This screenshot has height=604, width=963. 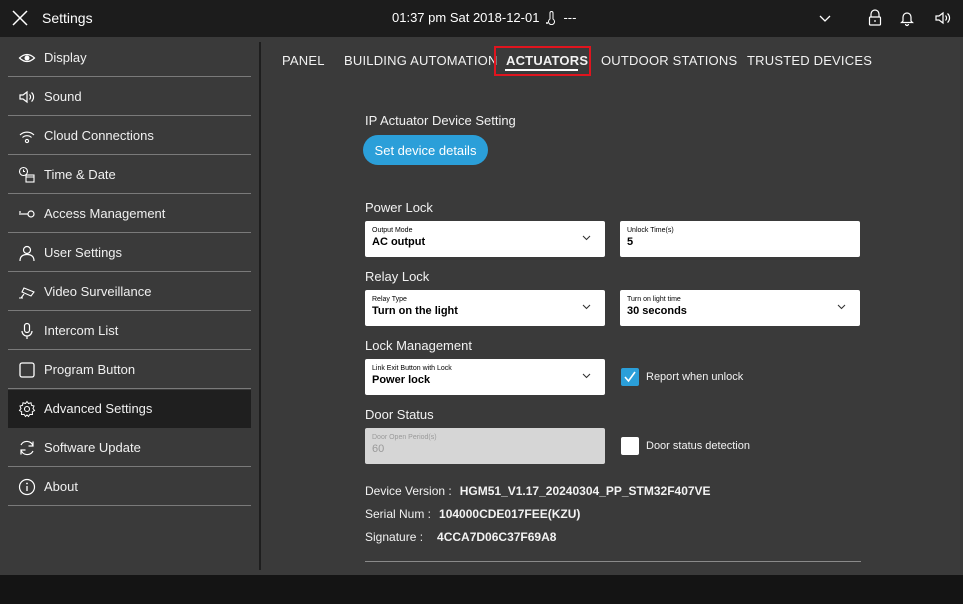 What do you see at coordinates (669, 60) in the screenshot?
I see `tab-outdoor-stations: OUTDOOR STATIONS` at bounding box center [669, 60].